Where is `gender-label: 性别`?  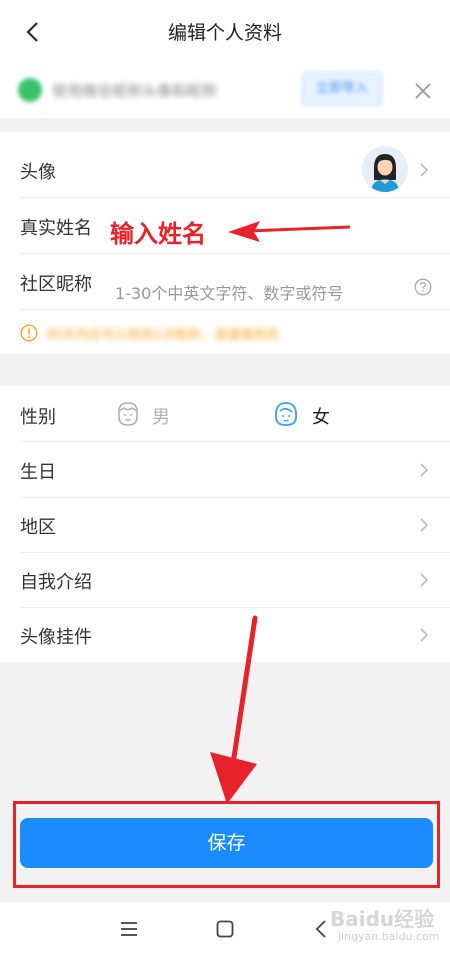 gender-label: 性别 is located at coordinates (38, 417).